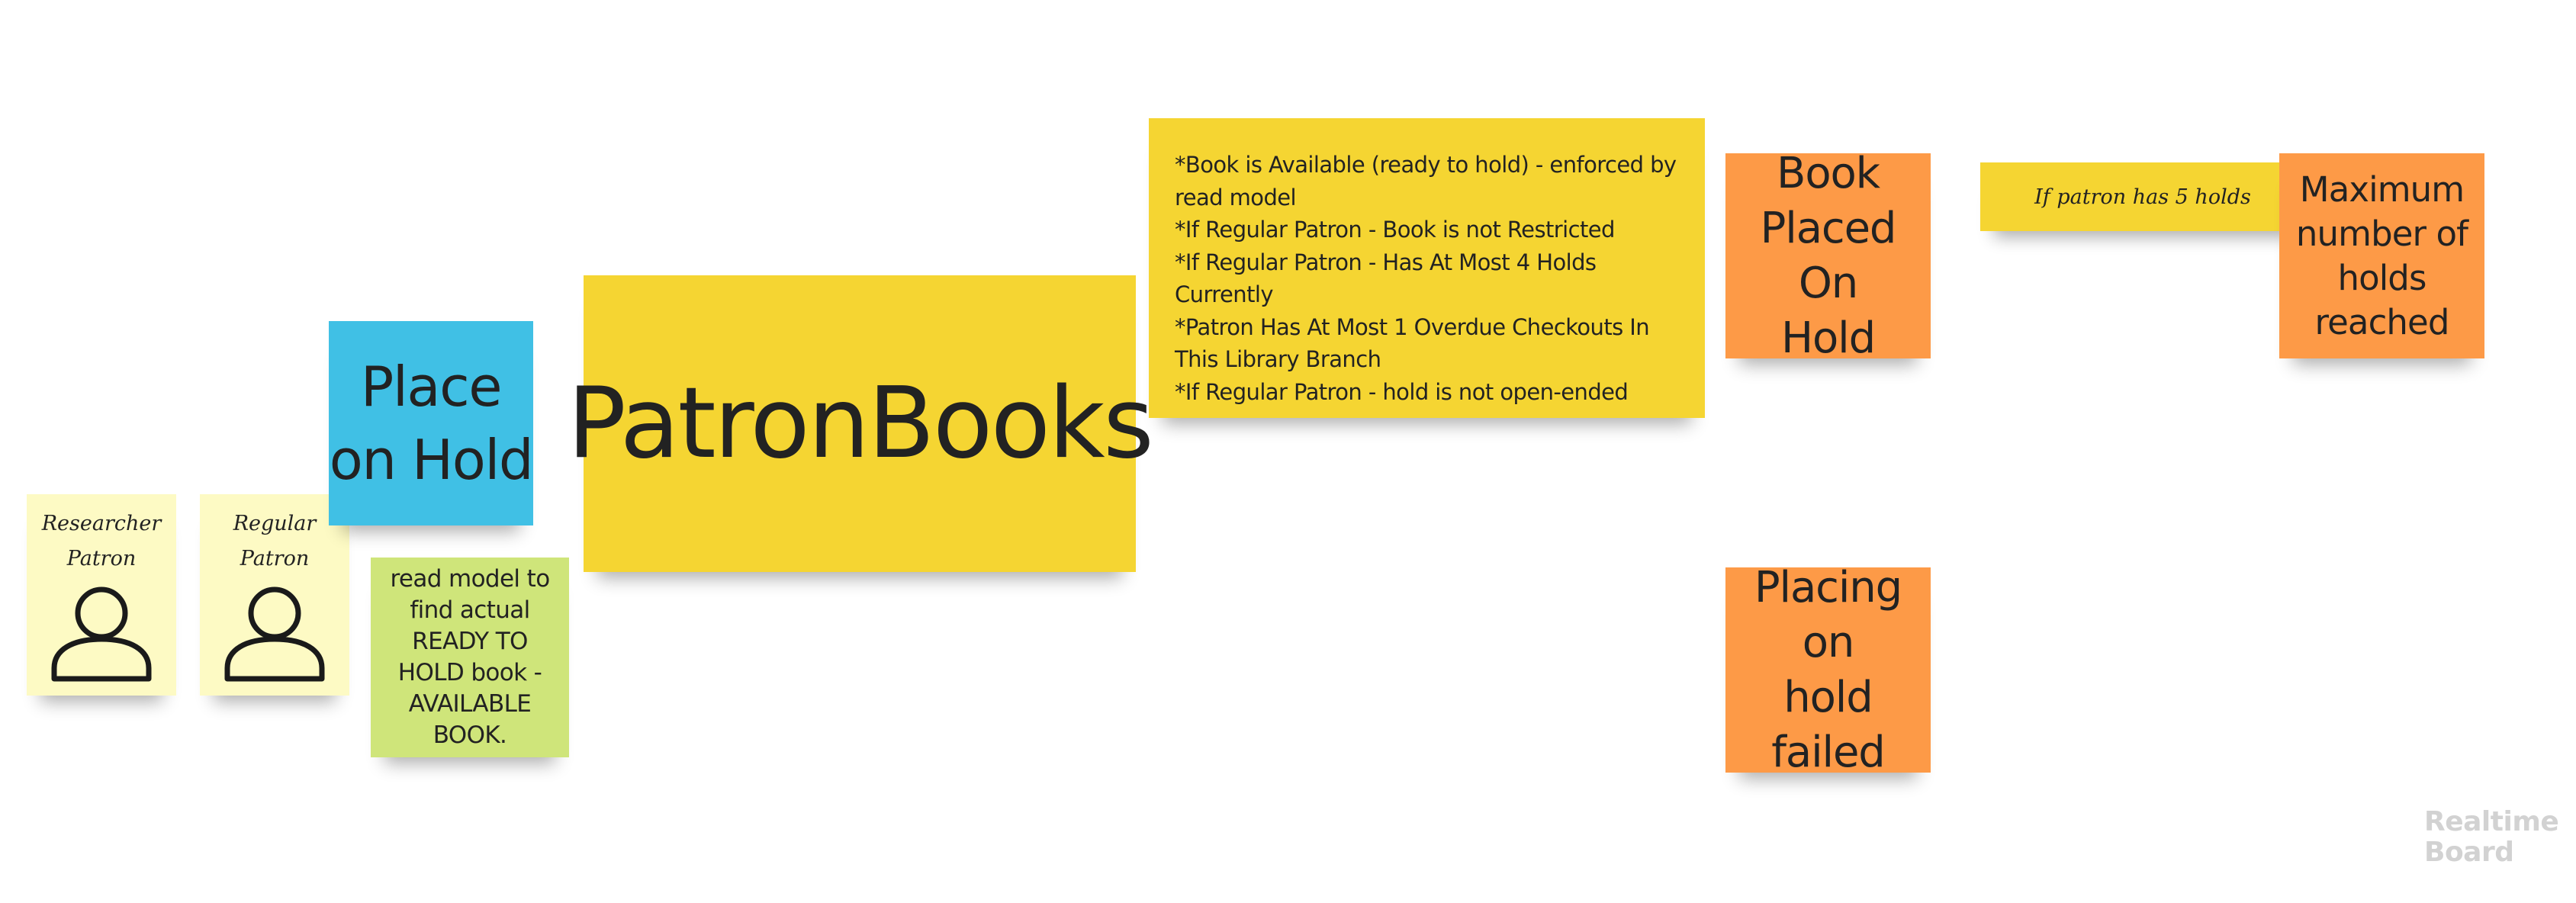  I want to click on regular-patron-label: Regular Patron, so click(275, 541).